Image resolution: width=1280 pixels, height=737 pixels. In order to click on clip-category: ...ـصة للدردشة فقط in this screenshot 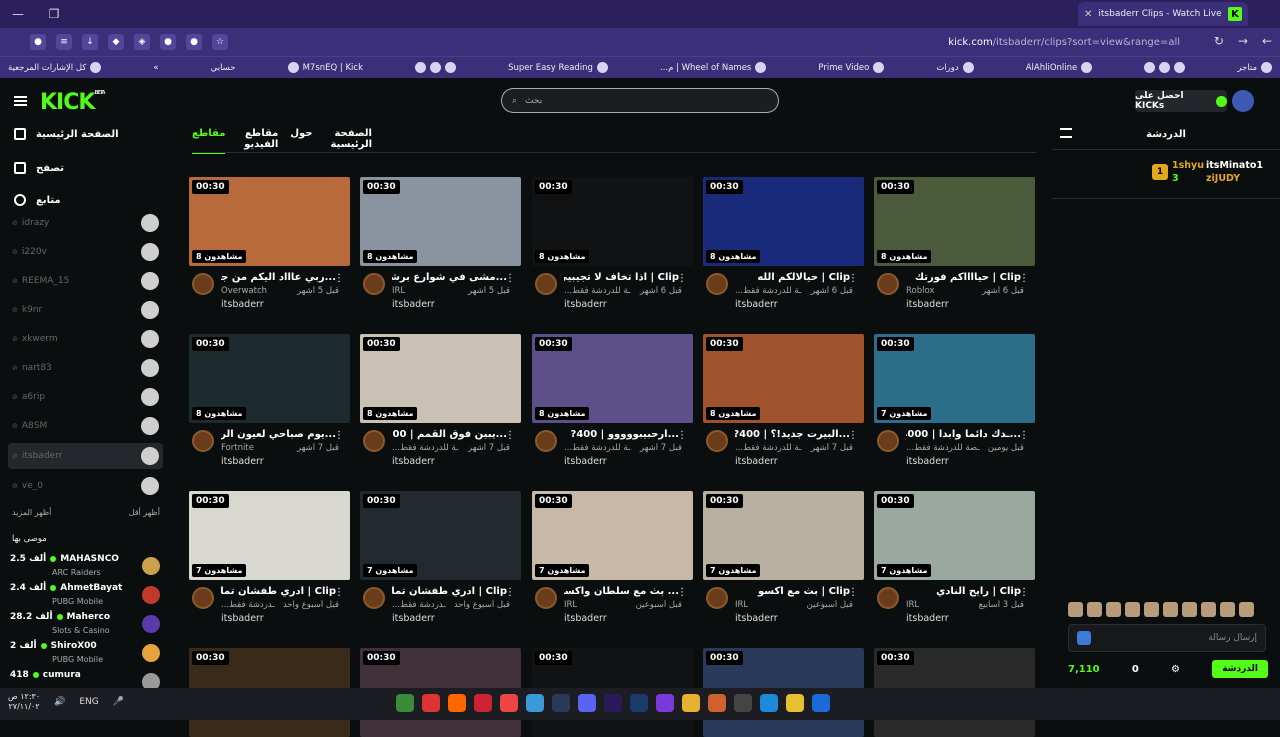, I will do `click(943, 448)`.